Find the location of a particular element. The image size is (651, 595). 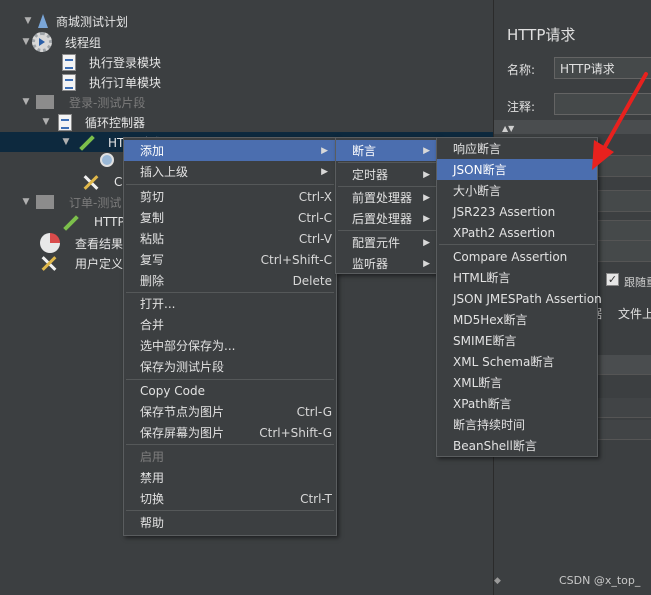

menu-shortcut: Ctrl+Shift-G is located at coordinates (295, 432).